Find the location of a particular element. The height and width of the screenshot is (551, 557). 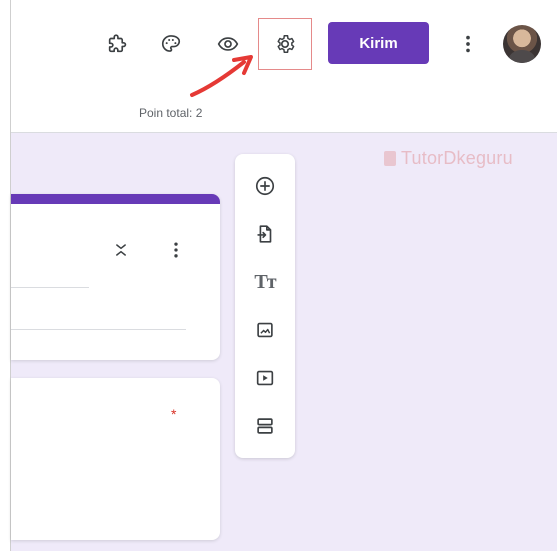

watermark: TutorDkeguru is located at coordinates (448, 158).